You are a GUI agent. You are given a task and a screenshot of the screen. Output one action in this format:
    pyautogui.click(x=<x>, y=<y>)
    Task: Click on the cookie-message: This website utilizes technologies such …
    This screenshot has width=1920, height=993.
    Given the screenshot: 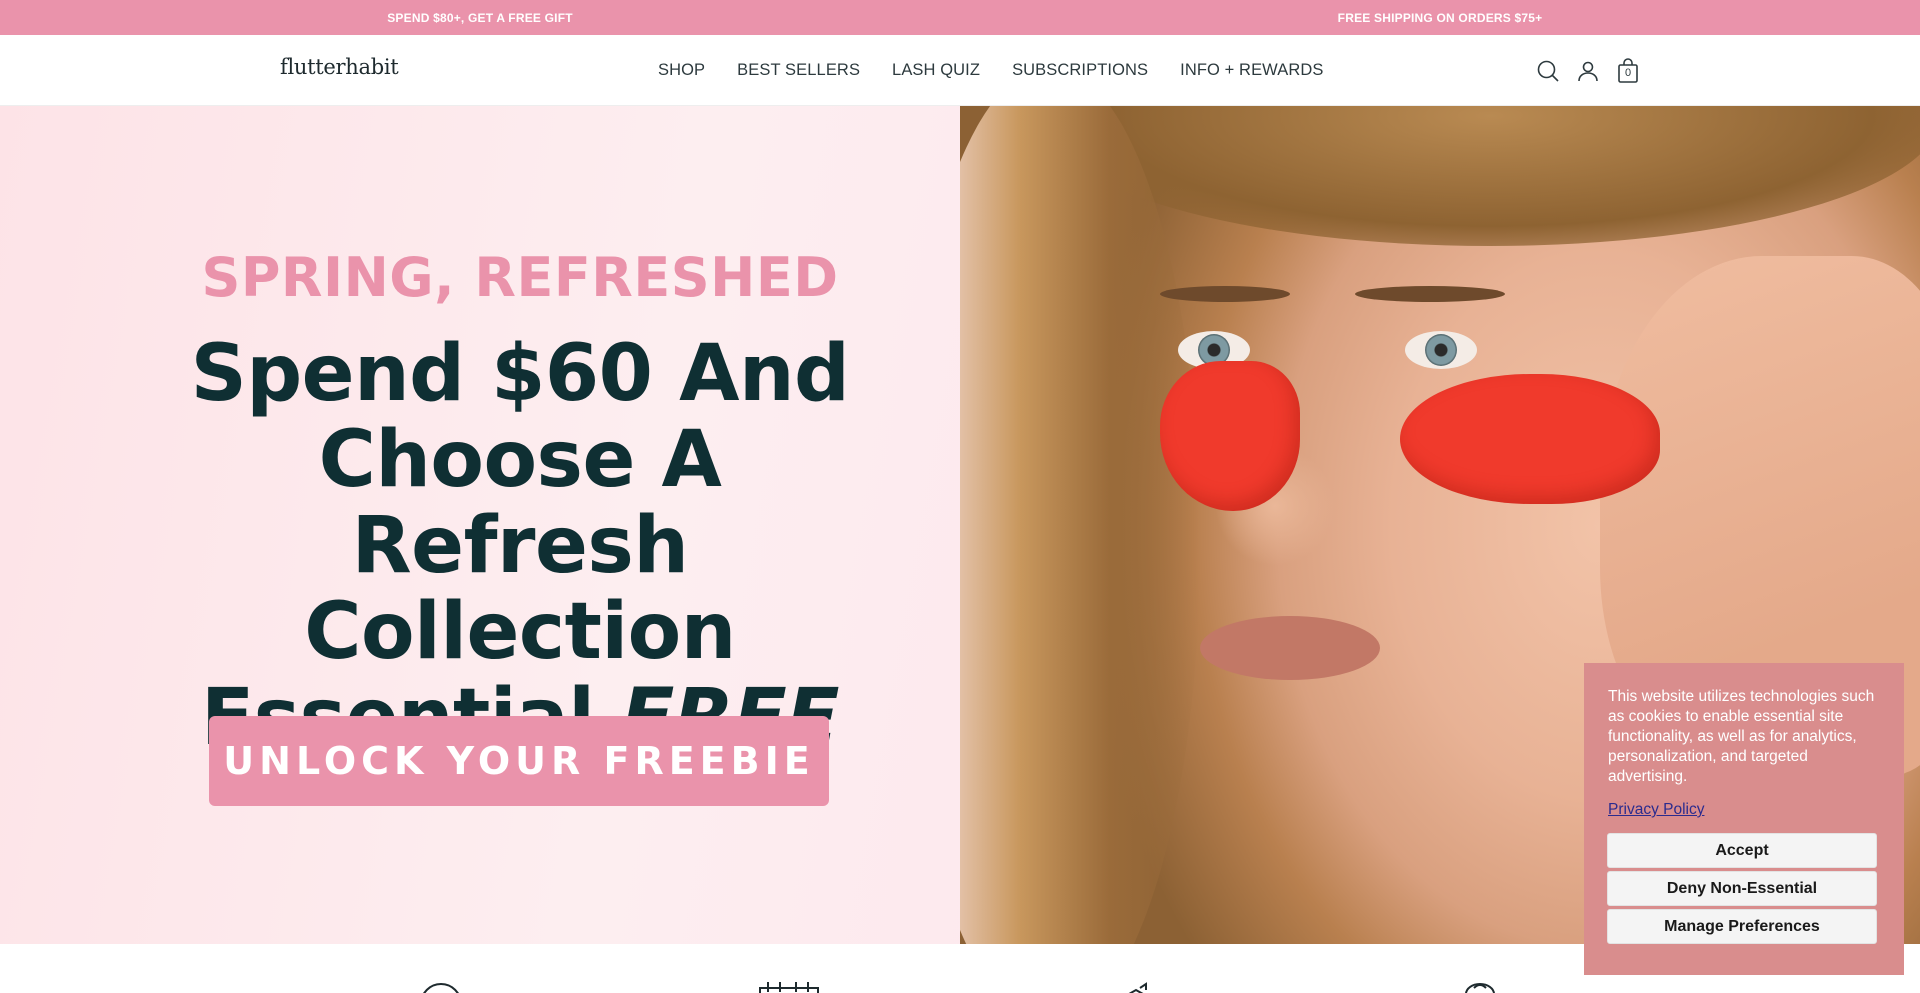 What is the action you would take?
    pyautogui.click(x=1741, y=736)
    